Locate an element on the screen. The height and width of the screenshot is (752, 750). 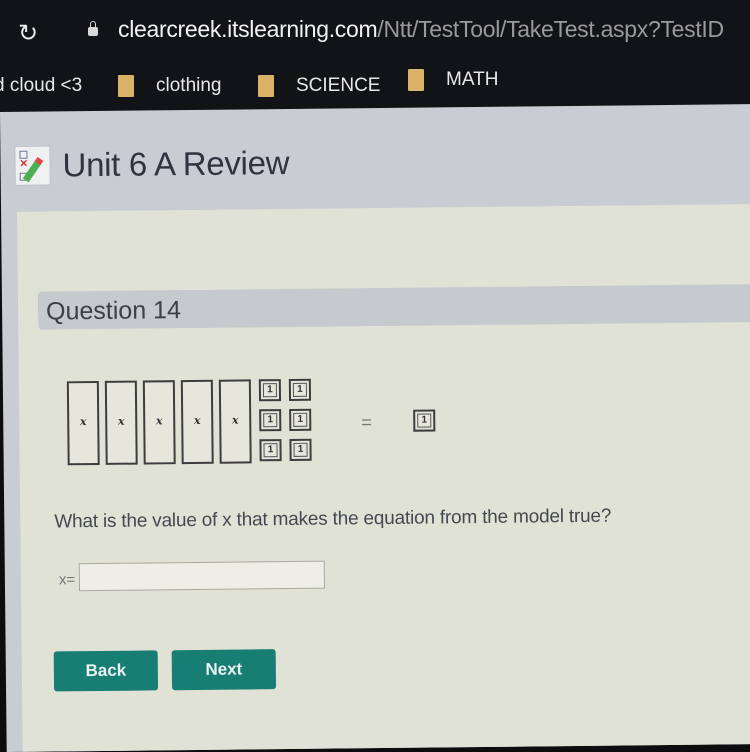
bookmark-science: SCIENCE is located at coordinates (319, 86).